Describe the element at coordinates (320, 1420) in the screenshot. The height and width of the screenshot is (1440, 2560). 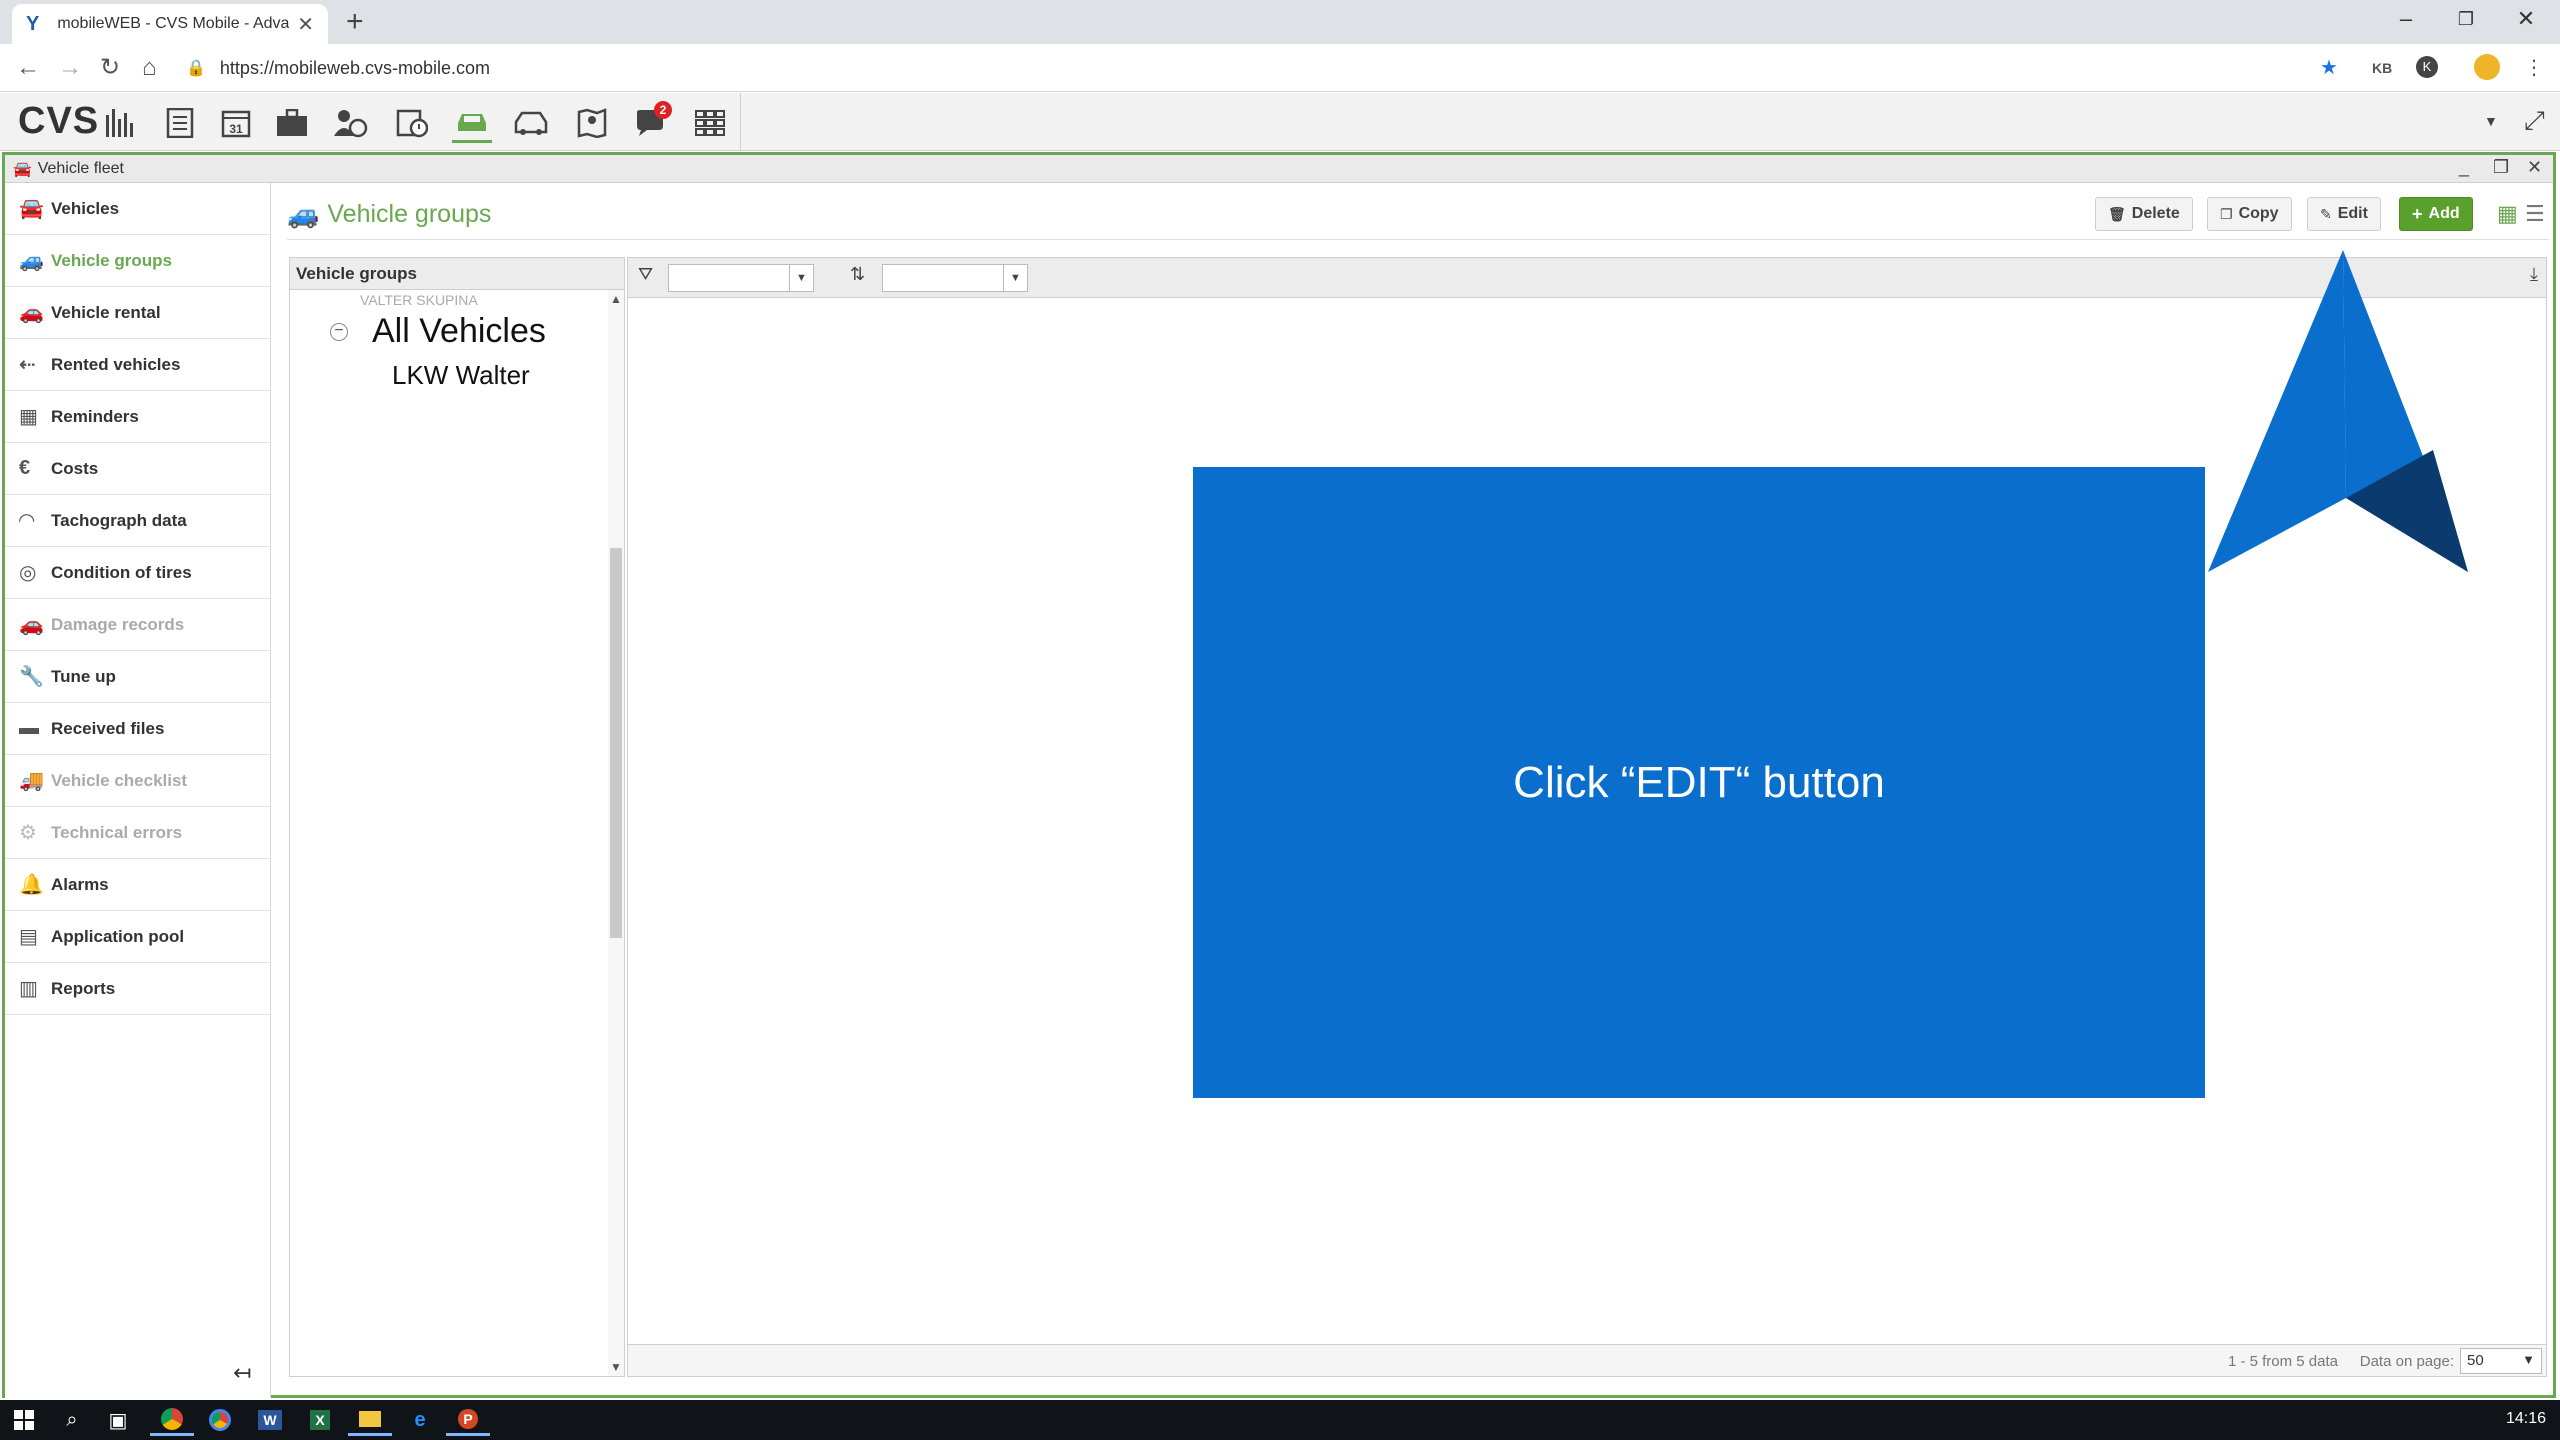
I see `excel-icon: X` at that location.